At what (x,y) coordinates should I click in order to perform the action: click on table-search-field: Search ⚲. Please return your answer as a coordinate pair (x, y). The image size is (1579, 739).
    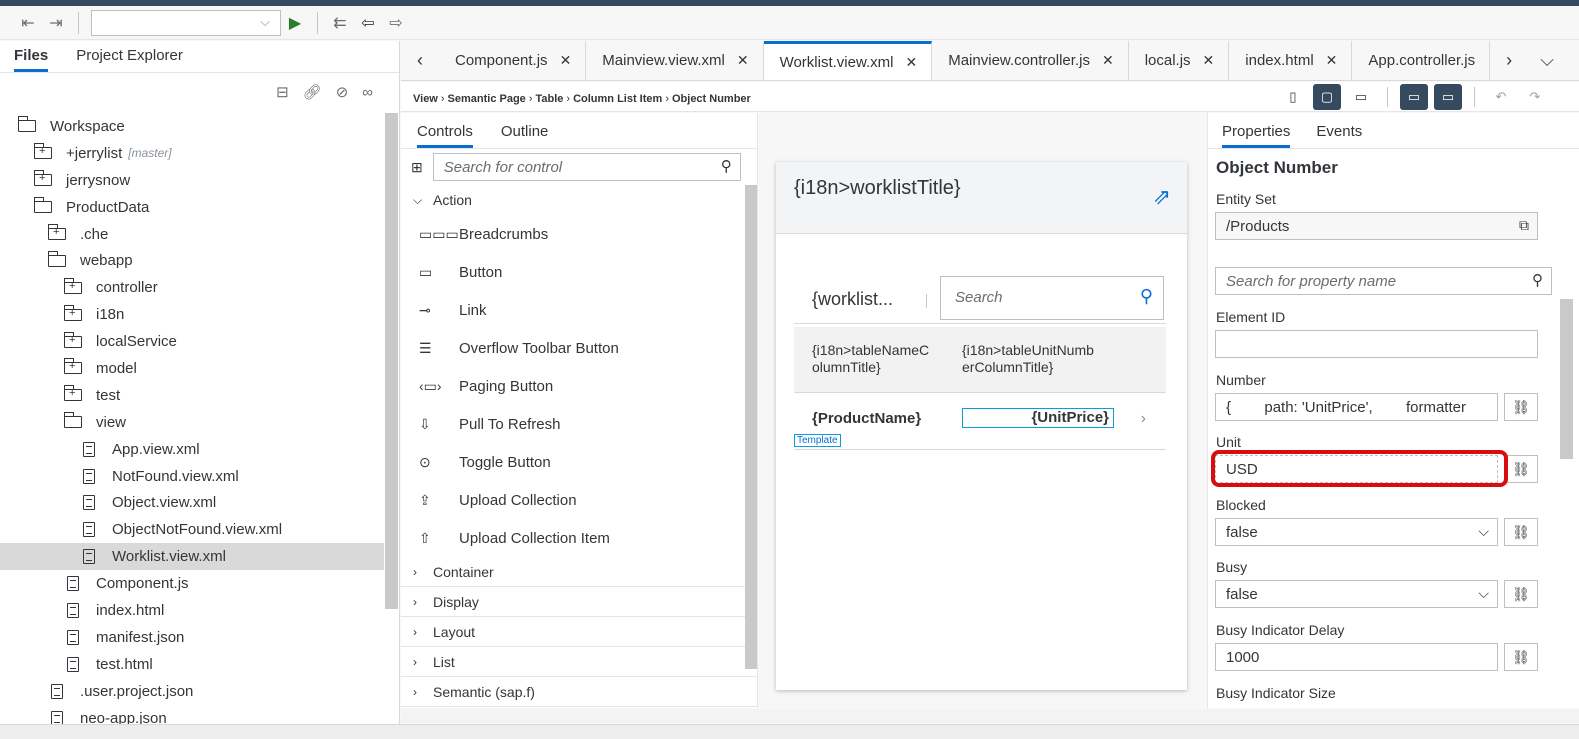
    Looking at the image, I should click on (1052, 298).